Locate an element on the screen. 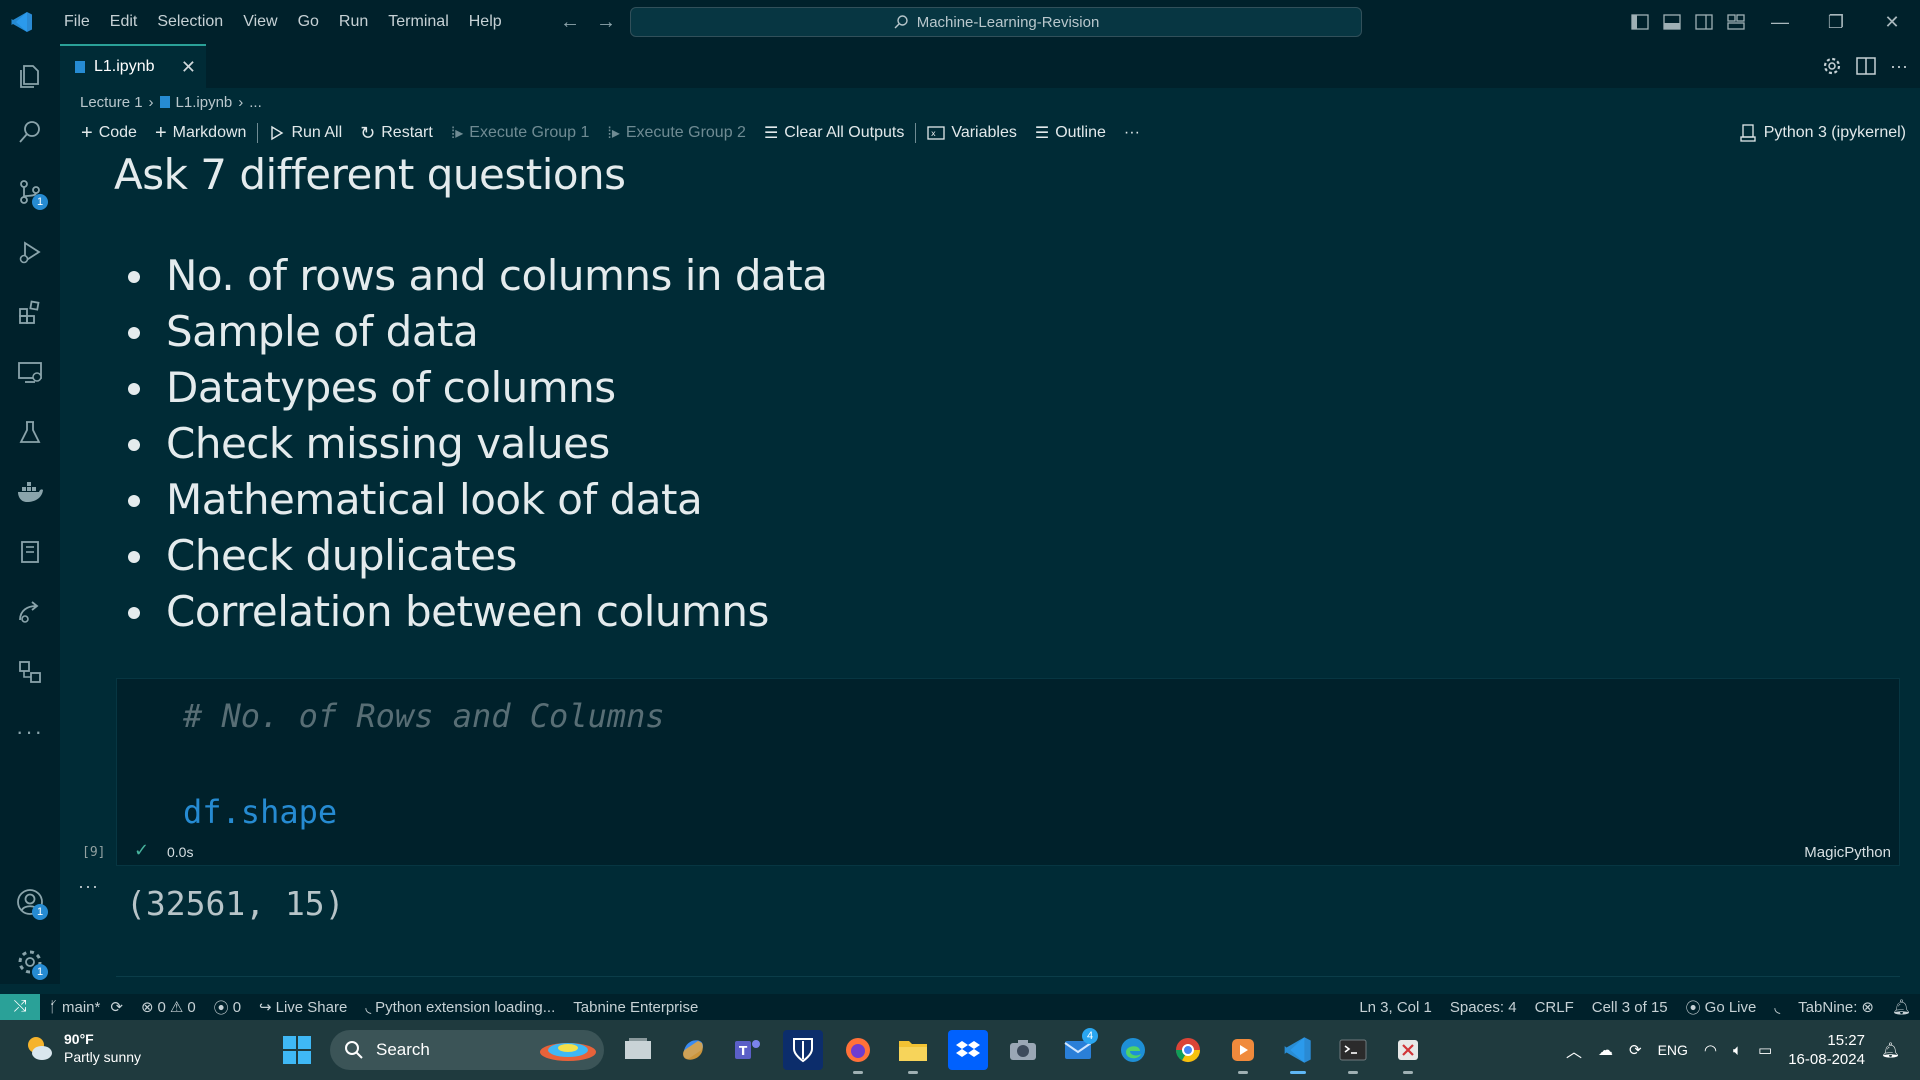  list-item: Mathematical look of data is located at coordinates (477, 500).